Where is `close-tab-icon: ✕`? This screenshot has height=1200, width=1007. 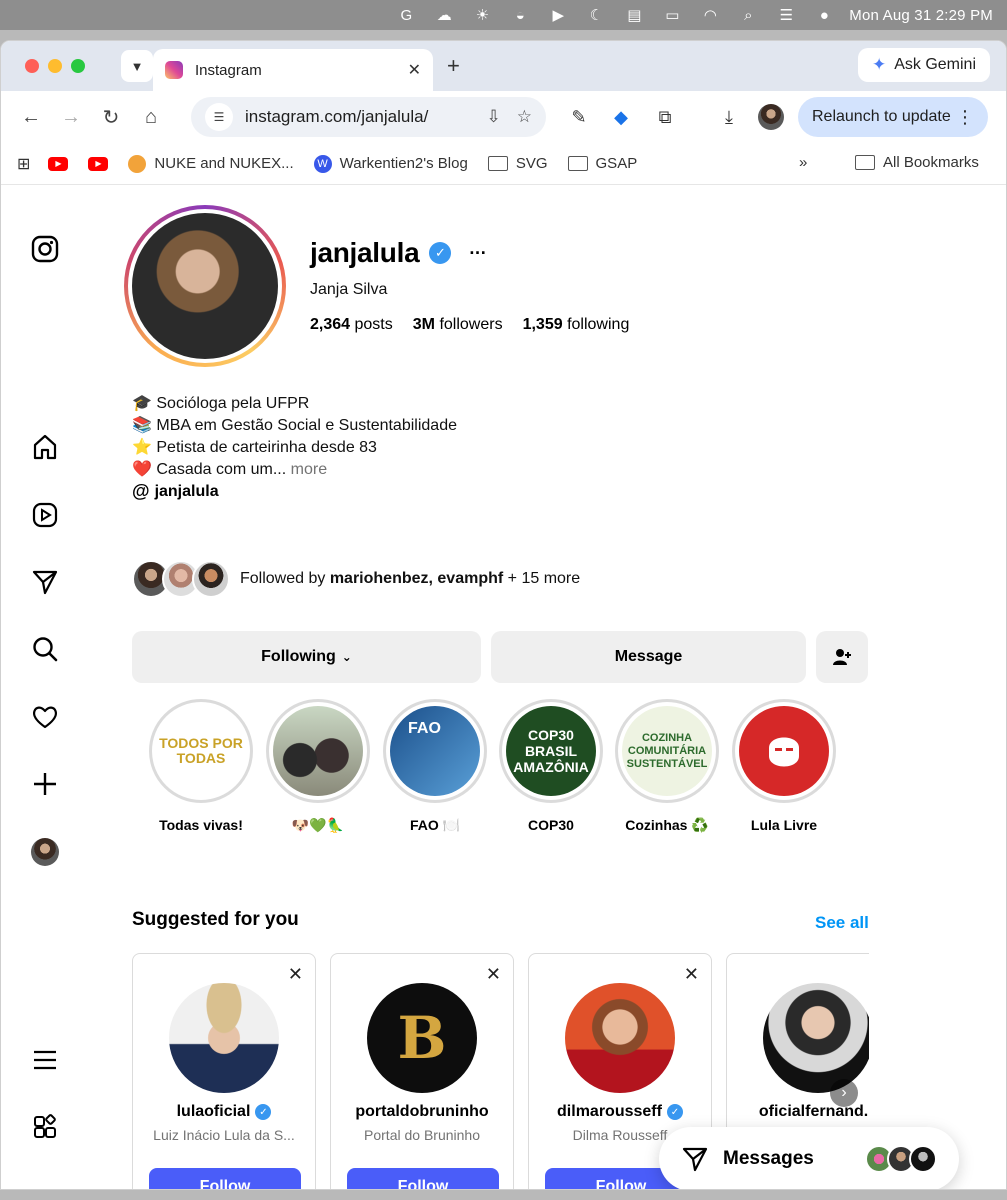
close-tab-icon: ✕ is located at coordinates (414, 70).